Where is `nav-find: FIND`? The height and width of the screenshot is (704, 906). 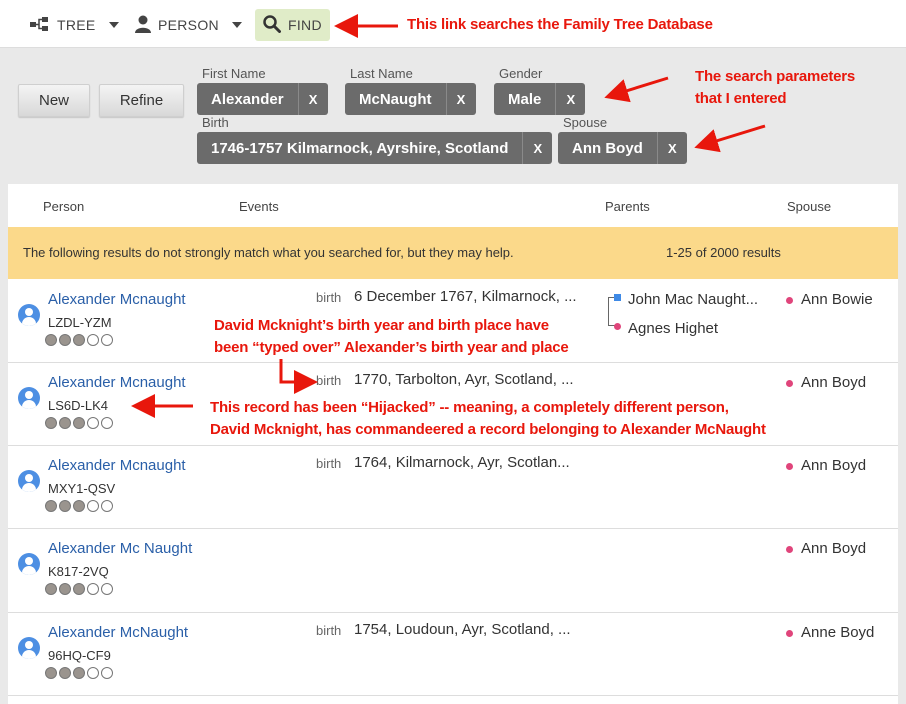
nav-find: FIND is located at coordinates (292, 25).